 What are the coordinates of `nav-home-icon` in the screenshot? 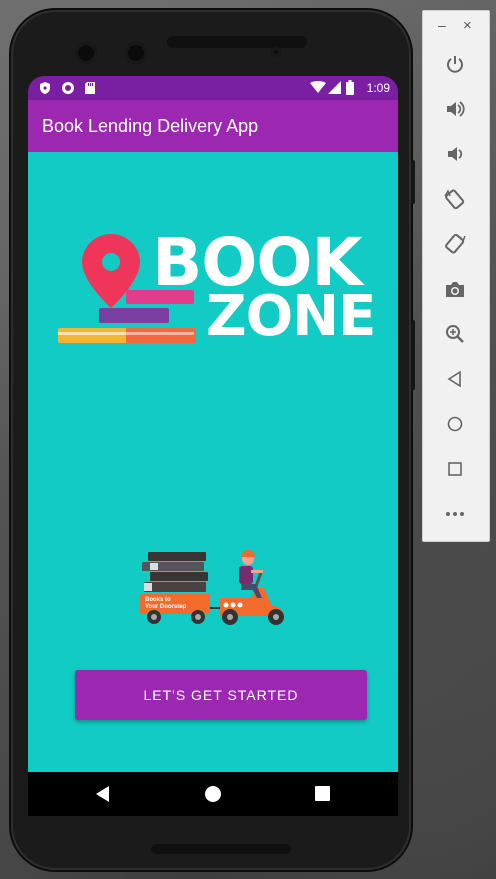 It's located at (213, 796).